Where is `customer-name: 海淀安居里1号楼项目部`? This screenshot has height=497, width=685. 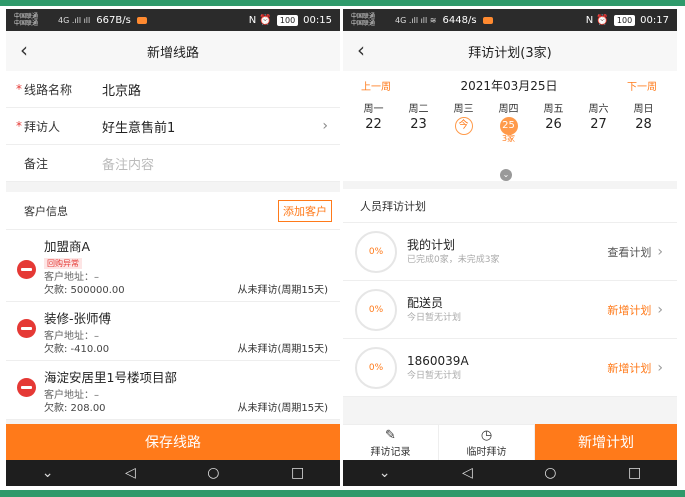 customer-name: 海淀安居里1号楼项目部 is located at coordinates (110, 377).